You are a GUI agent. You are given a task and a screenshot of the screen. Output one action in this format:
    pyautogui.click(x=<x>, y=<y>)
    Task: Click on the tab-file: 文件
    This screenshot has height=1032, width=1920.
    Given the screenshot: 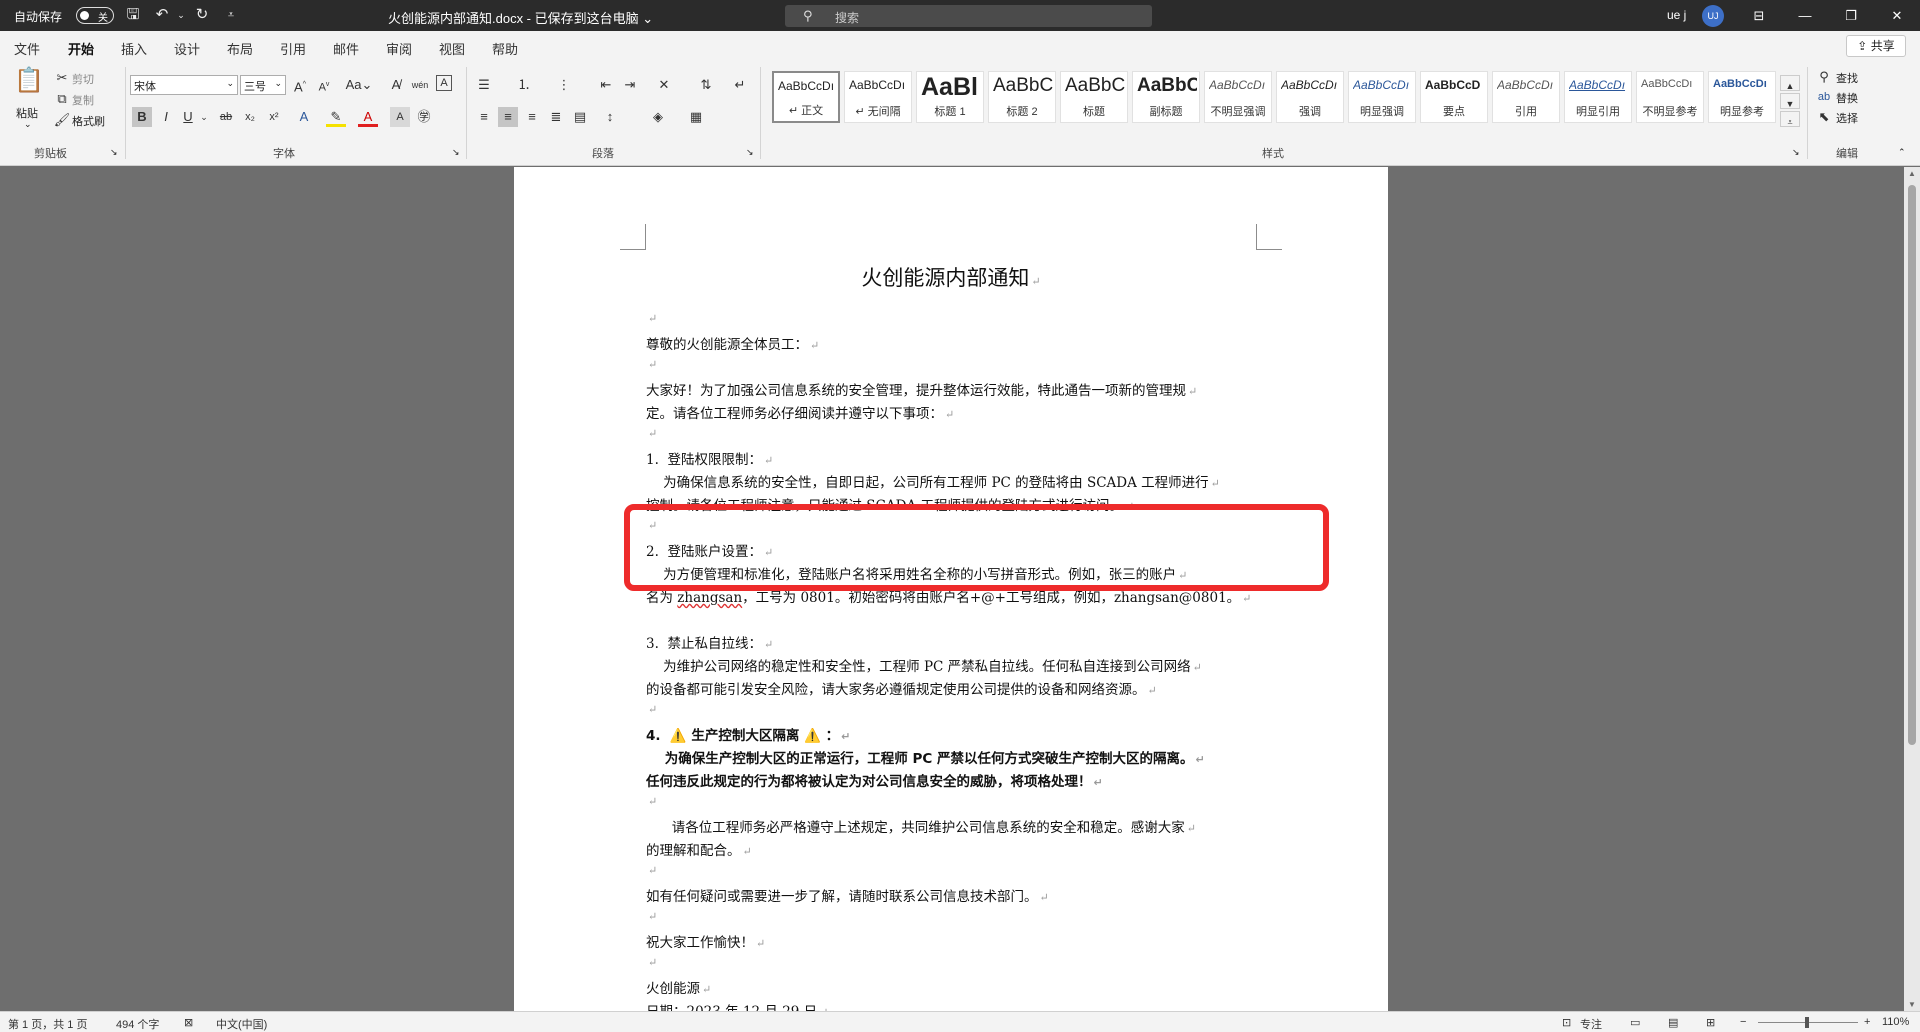 What is the action you would take?
    pyautogui.click(x=27, y=48)
    